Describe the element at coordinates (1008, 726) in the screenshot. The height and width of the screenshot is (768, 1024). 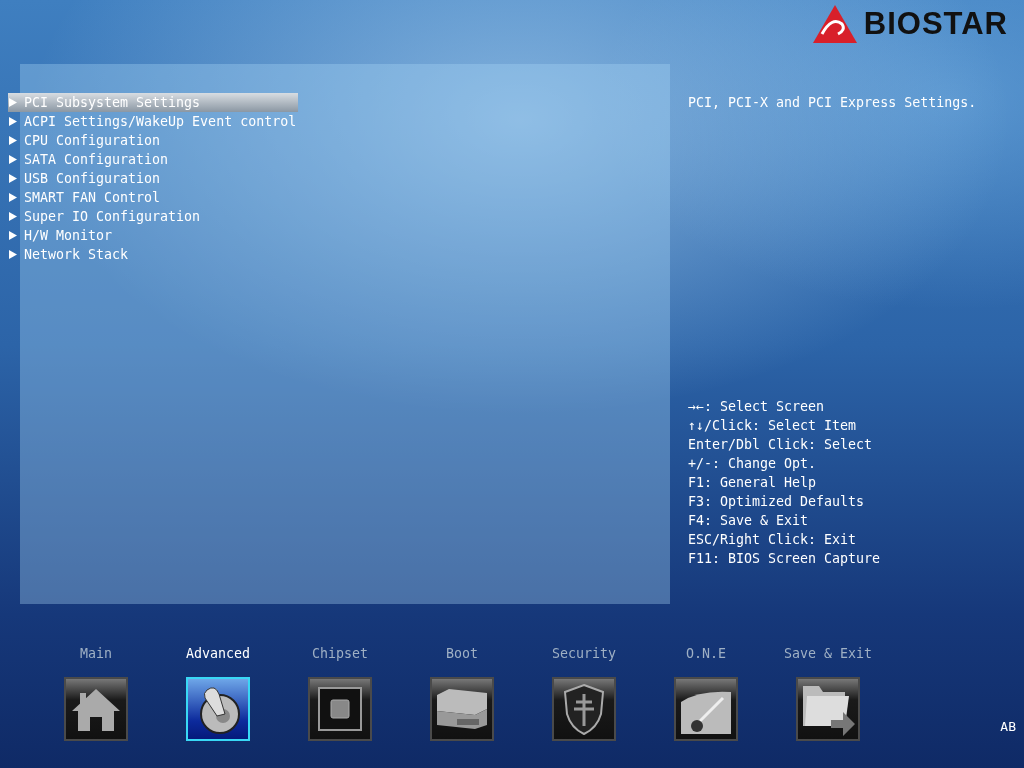
I see `status-text: AB` at that location.